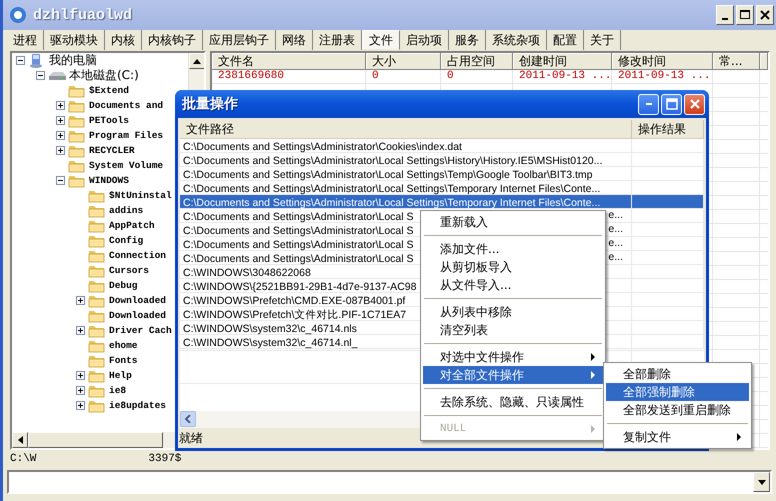 Image resolution: width=776 pixels, height=501 pixels. What do you see at coordinates (294, 315) in the screenshot?
I see `file-path: C:\WINDOWS\Prefetch\文件对比.PIF-1C71EA7` at bounding box center [294, 315].